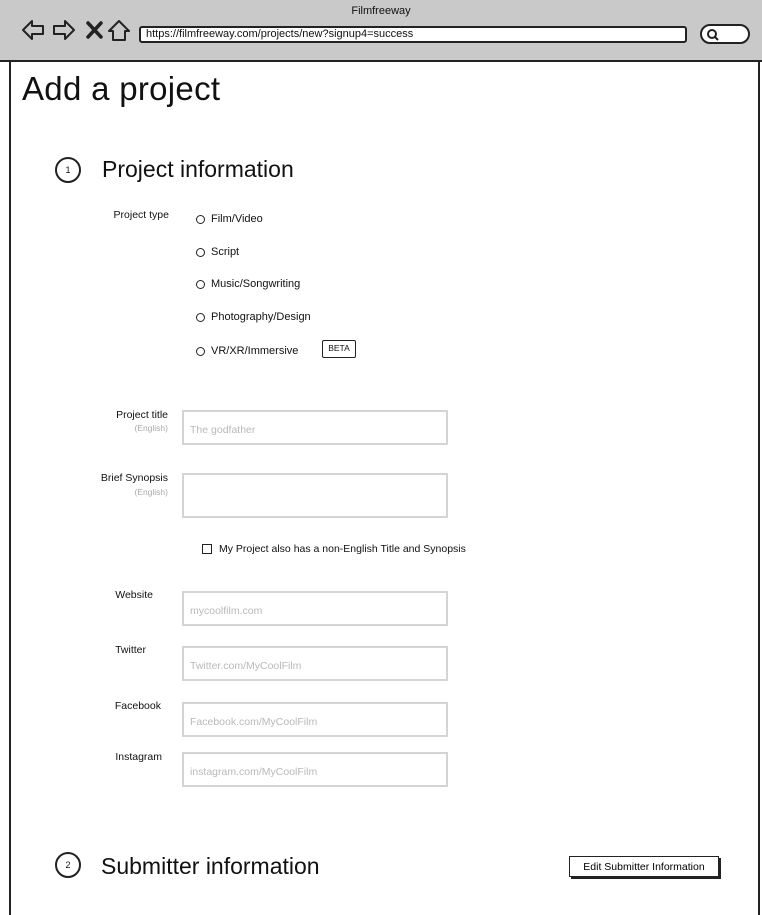  What do you see at coordinates (381, 11) in the screenshot?
I see `window-title: Filmfreeway` at bounding box center [381, 11].